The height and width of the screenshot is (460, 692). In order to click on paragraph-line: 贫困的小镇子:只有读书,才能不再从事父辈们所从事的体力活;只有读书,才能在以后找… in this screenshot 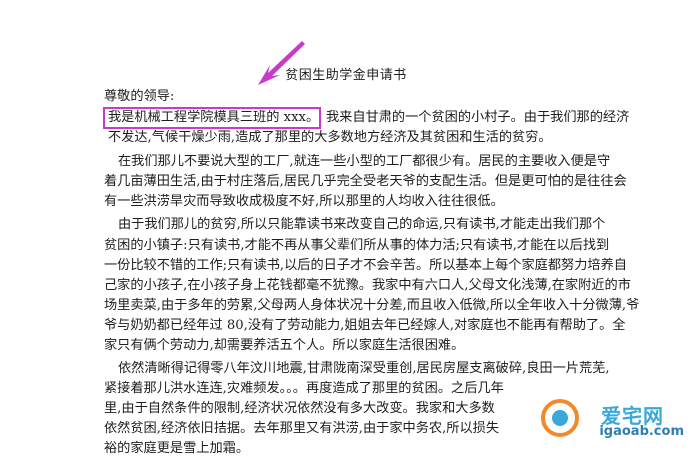, I will do `click(357, 245)`.